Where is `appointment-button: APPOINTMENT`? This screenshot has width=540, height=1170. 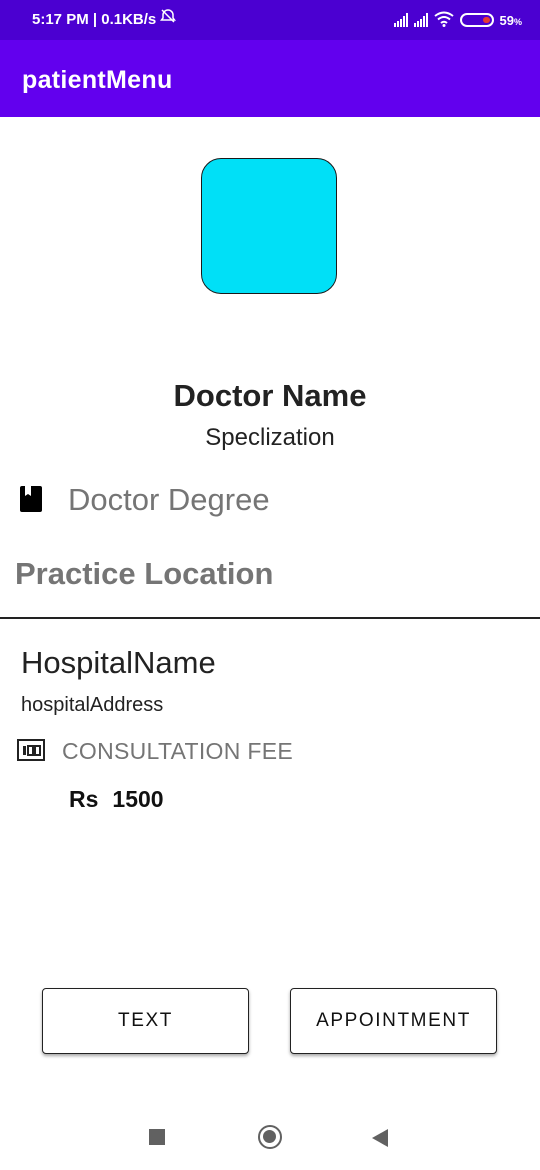 appointment-button: APPOINTMENT is located at coordinates (393, 1021).